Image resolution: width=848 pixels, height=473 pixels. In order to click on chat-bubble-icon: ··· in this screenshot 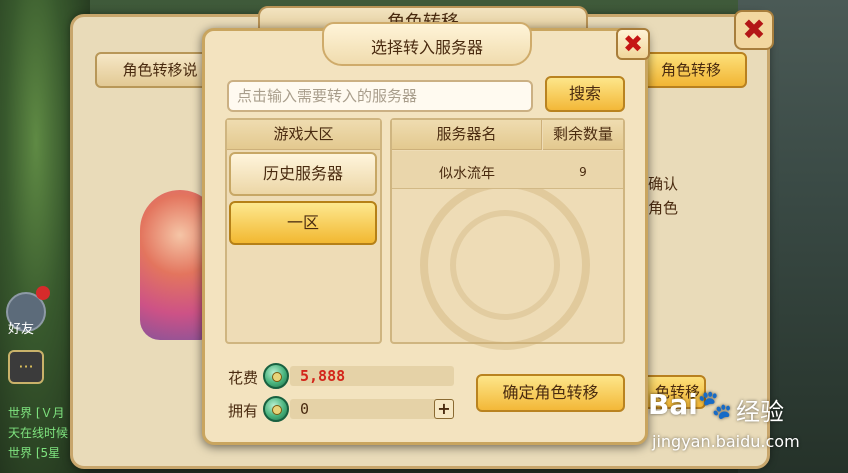, I will do `click(26, 367)`.